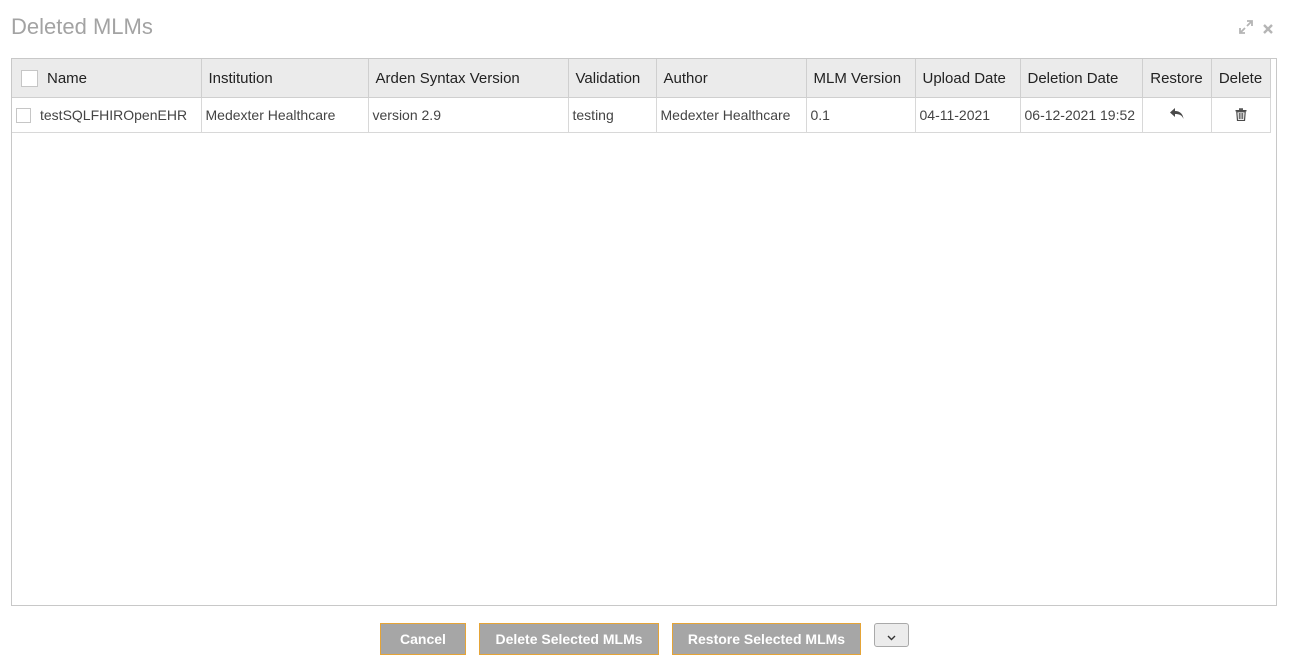  What do you see at coordinates (29, 78) in the screenshot?
I see `select-all-checkbox` at bounding box center [29, 78].